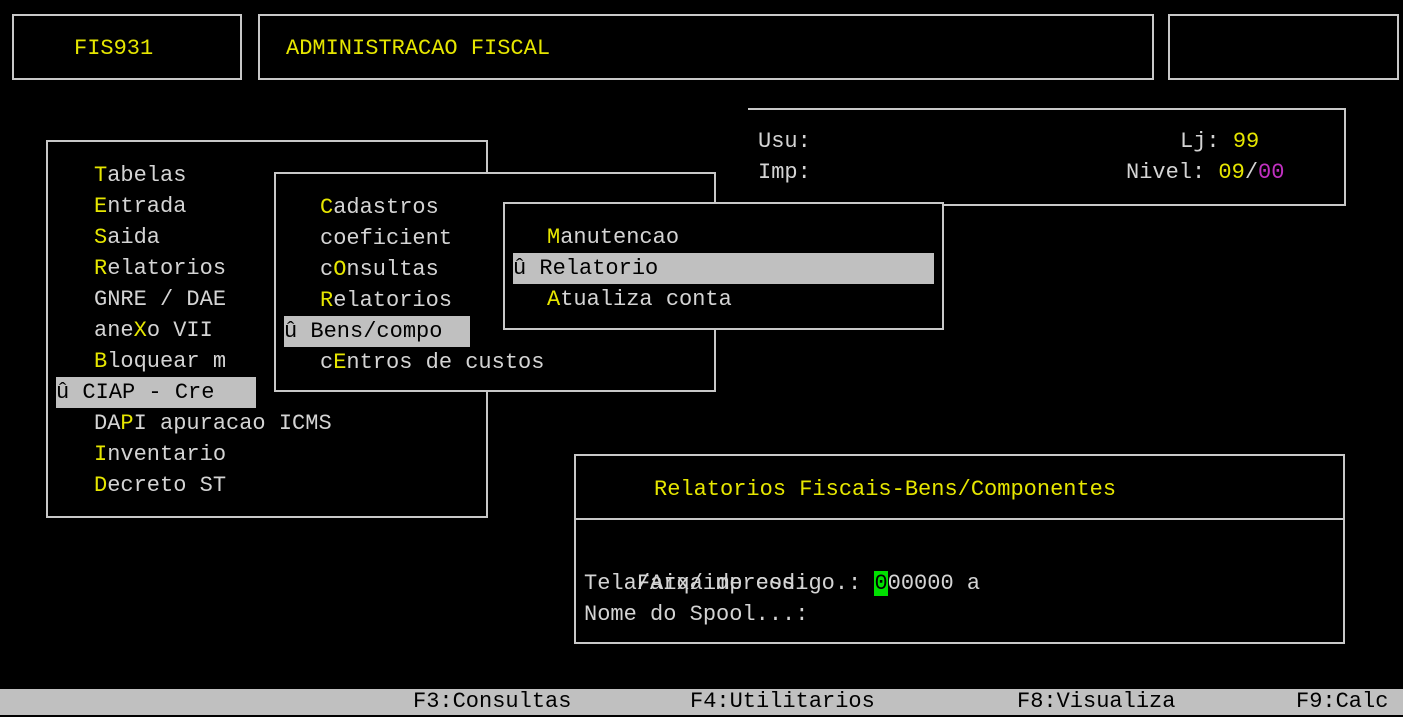 The height and width of the screenshot is (717, 1403). Describe the element at coordinates (1246, 141) in the screenshot. I see `lj-value: 99` at that location.